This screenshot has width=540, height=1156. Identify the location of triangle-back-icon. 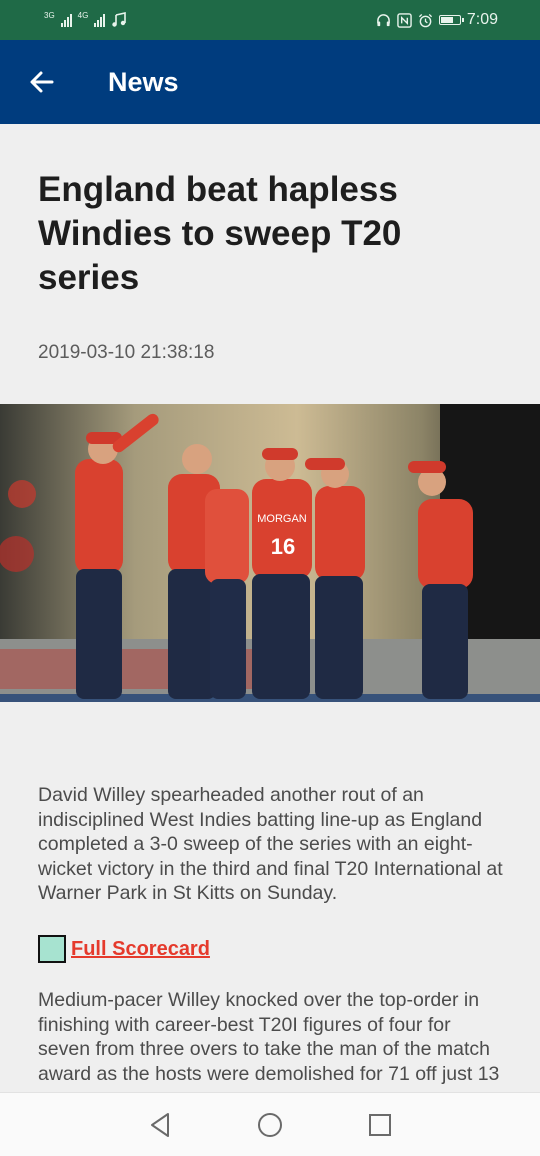
(160, 1124).